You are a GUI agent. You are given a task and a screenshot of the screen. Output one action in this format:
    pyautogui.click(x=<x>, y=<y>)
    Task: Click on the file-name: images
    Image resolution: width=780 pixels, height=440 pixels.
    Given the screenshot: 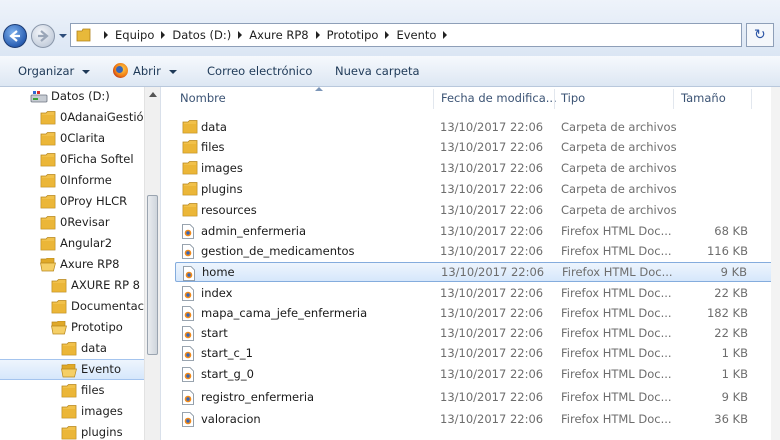 What is the action you would take?
    pyautogui.click(x=222, y=168)
    